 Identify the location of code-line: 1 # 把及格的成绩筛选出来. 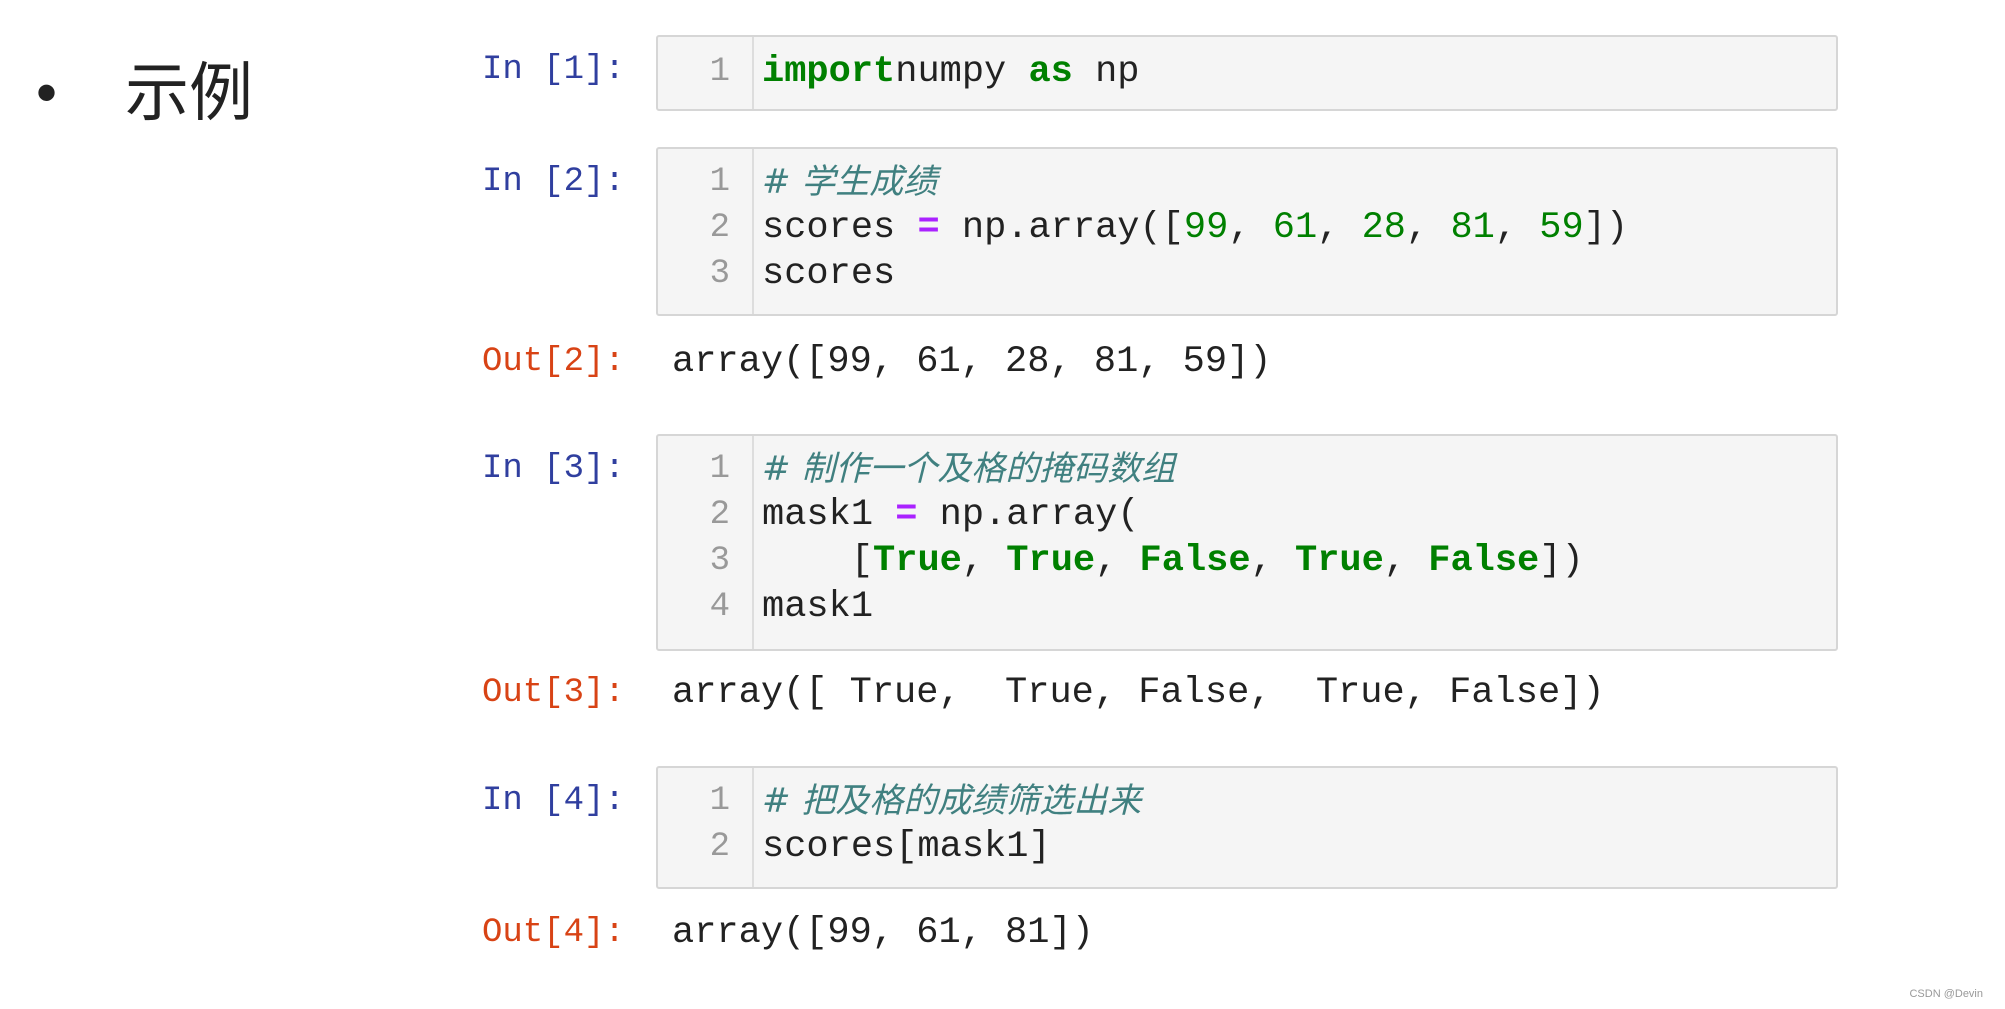
(1247, 801).